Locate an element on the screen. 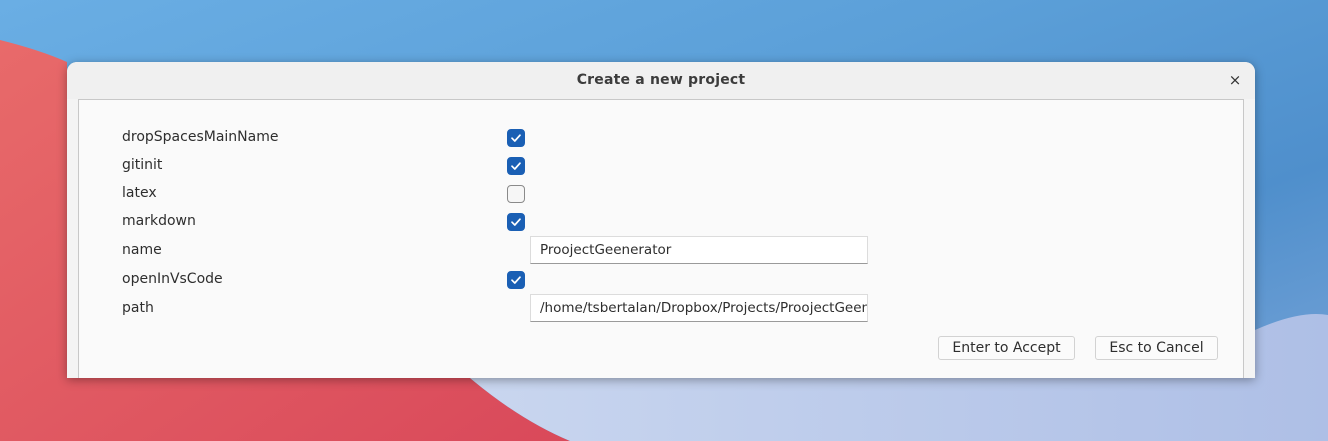 The height and width of the screenshot is (441, 1328). latex-checkbox is located at coordinates (516, 194).